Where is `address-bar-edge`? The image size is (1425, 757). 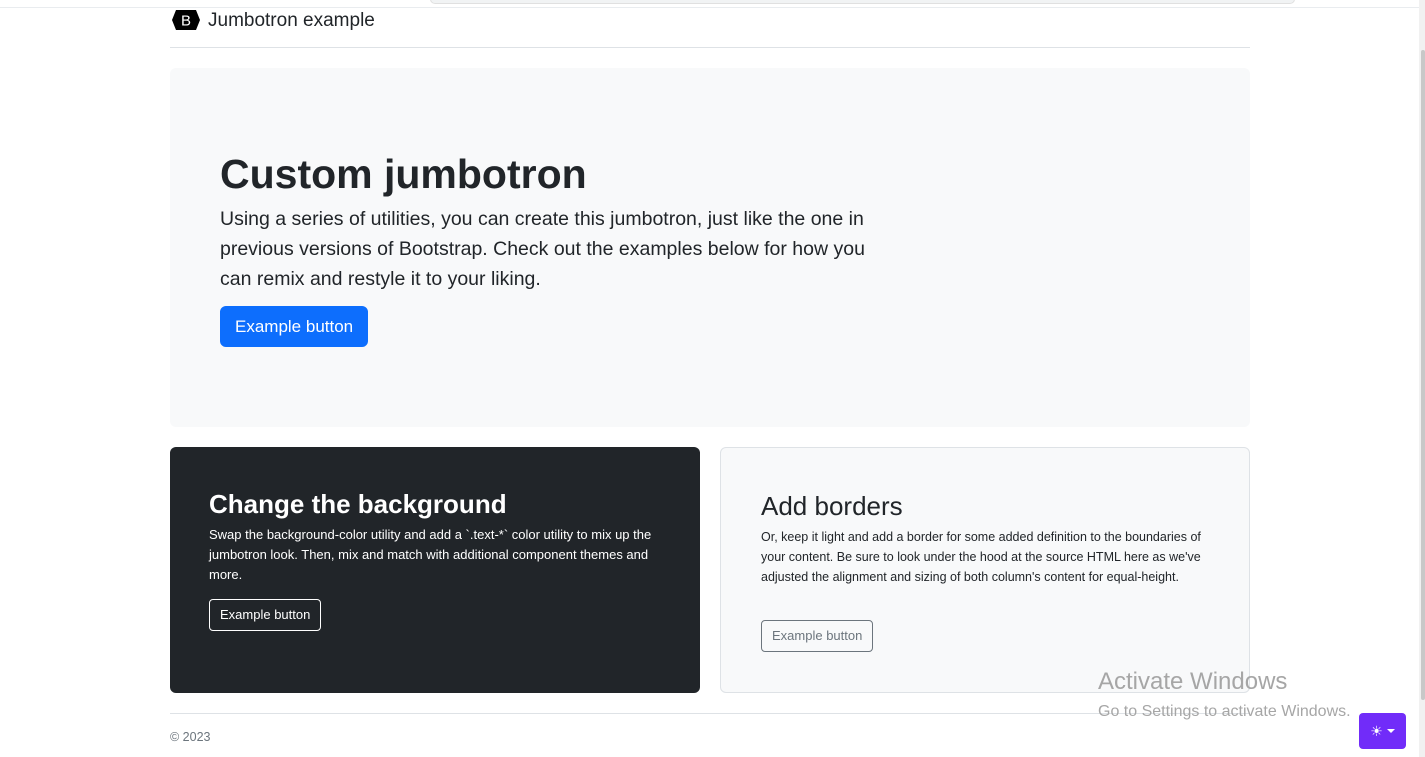
address-bar-edge is located at coordinates (862, 2).